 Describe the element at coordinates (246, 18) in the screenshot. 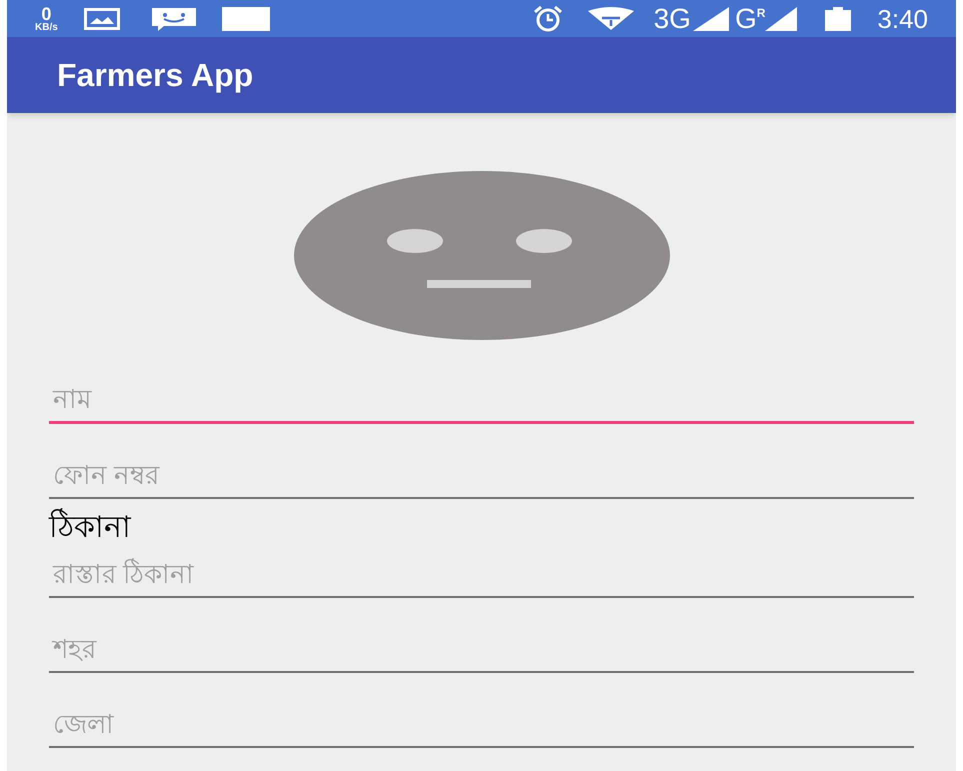

I see `notification-square-icon` at that location.